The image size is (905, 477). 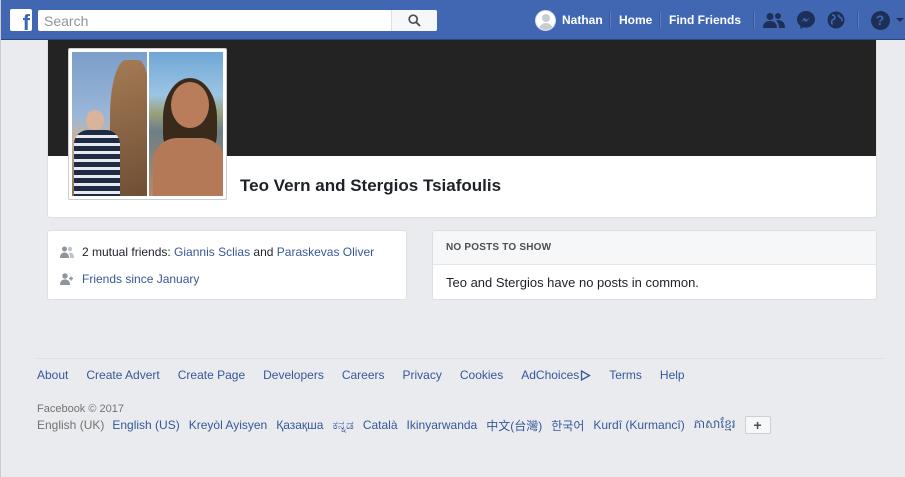 What do you see at coordinates (567, 425) in the screenshot?
I see `language-link-korean: 한국어` at bounding box center [567, 425].